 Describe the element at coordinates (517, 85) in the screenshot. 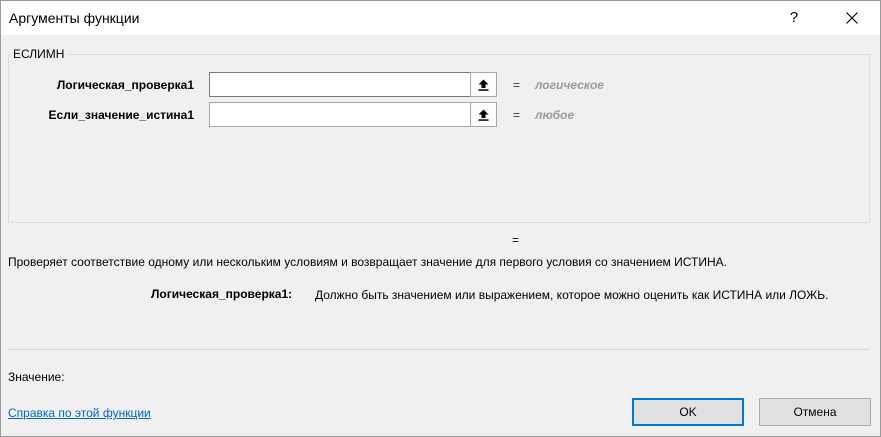

I see `arg1-equals: =` at that location.